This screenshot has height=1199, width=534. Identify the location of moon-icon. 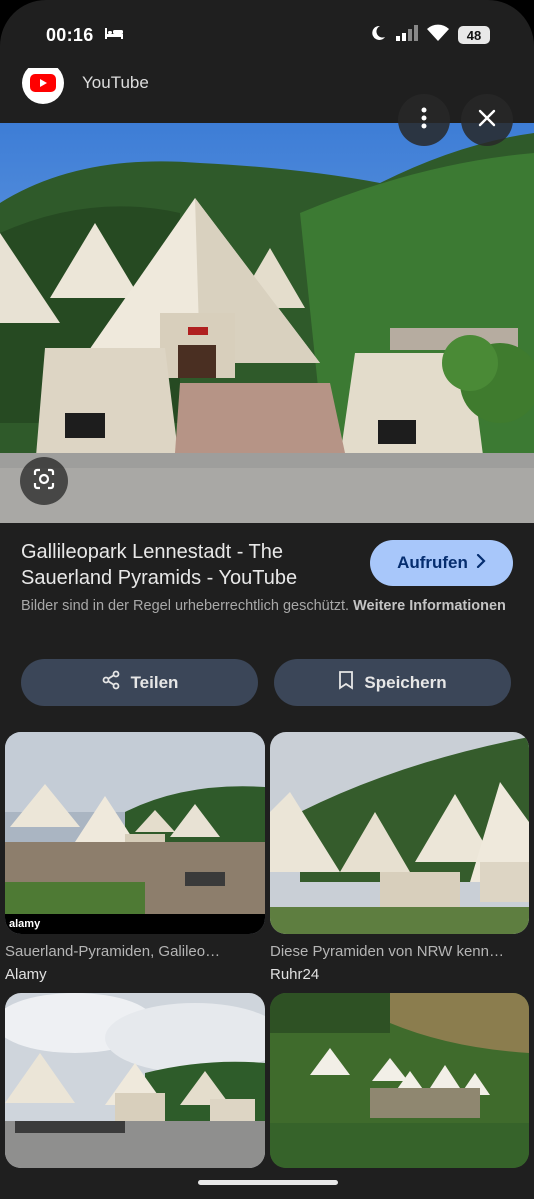
(378, 35).